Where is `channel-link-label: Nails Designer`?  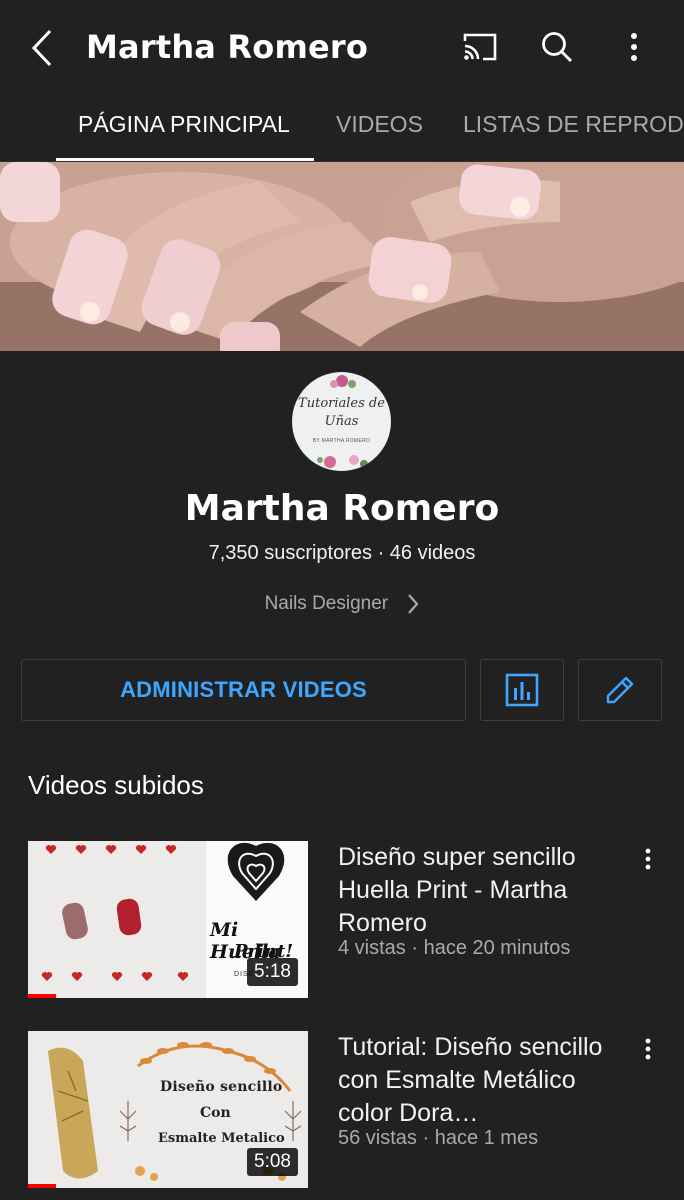 channel-link-label: Nails Designer is located at coordinates (326, 604).